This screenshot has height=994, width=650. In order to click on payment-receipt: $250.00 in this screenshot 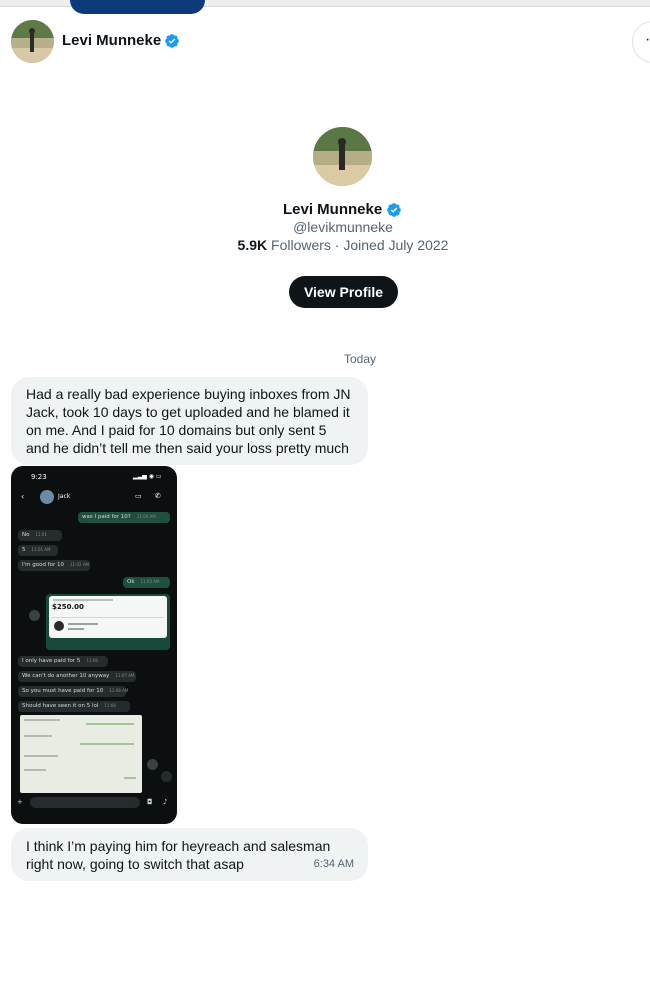, I will do `click(108, 617)`.